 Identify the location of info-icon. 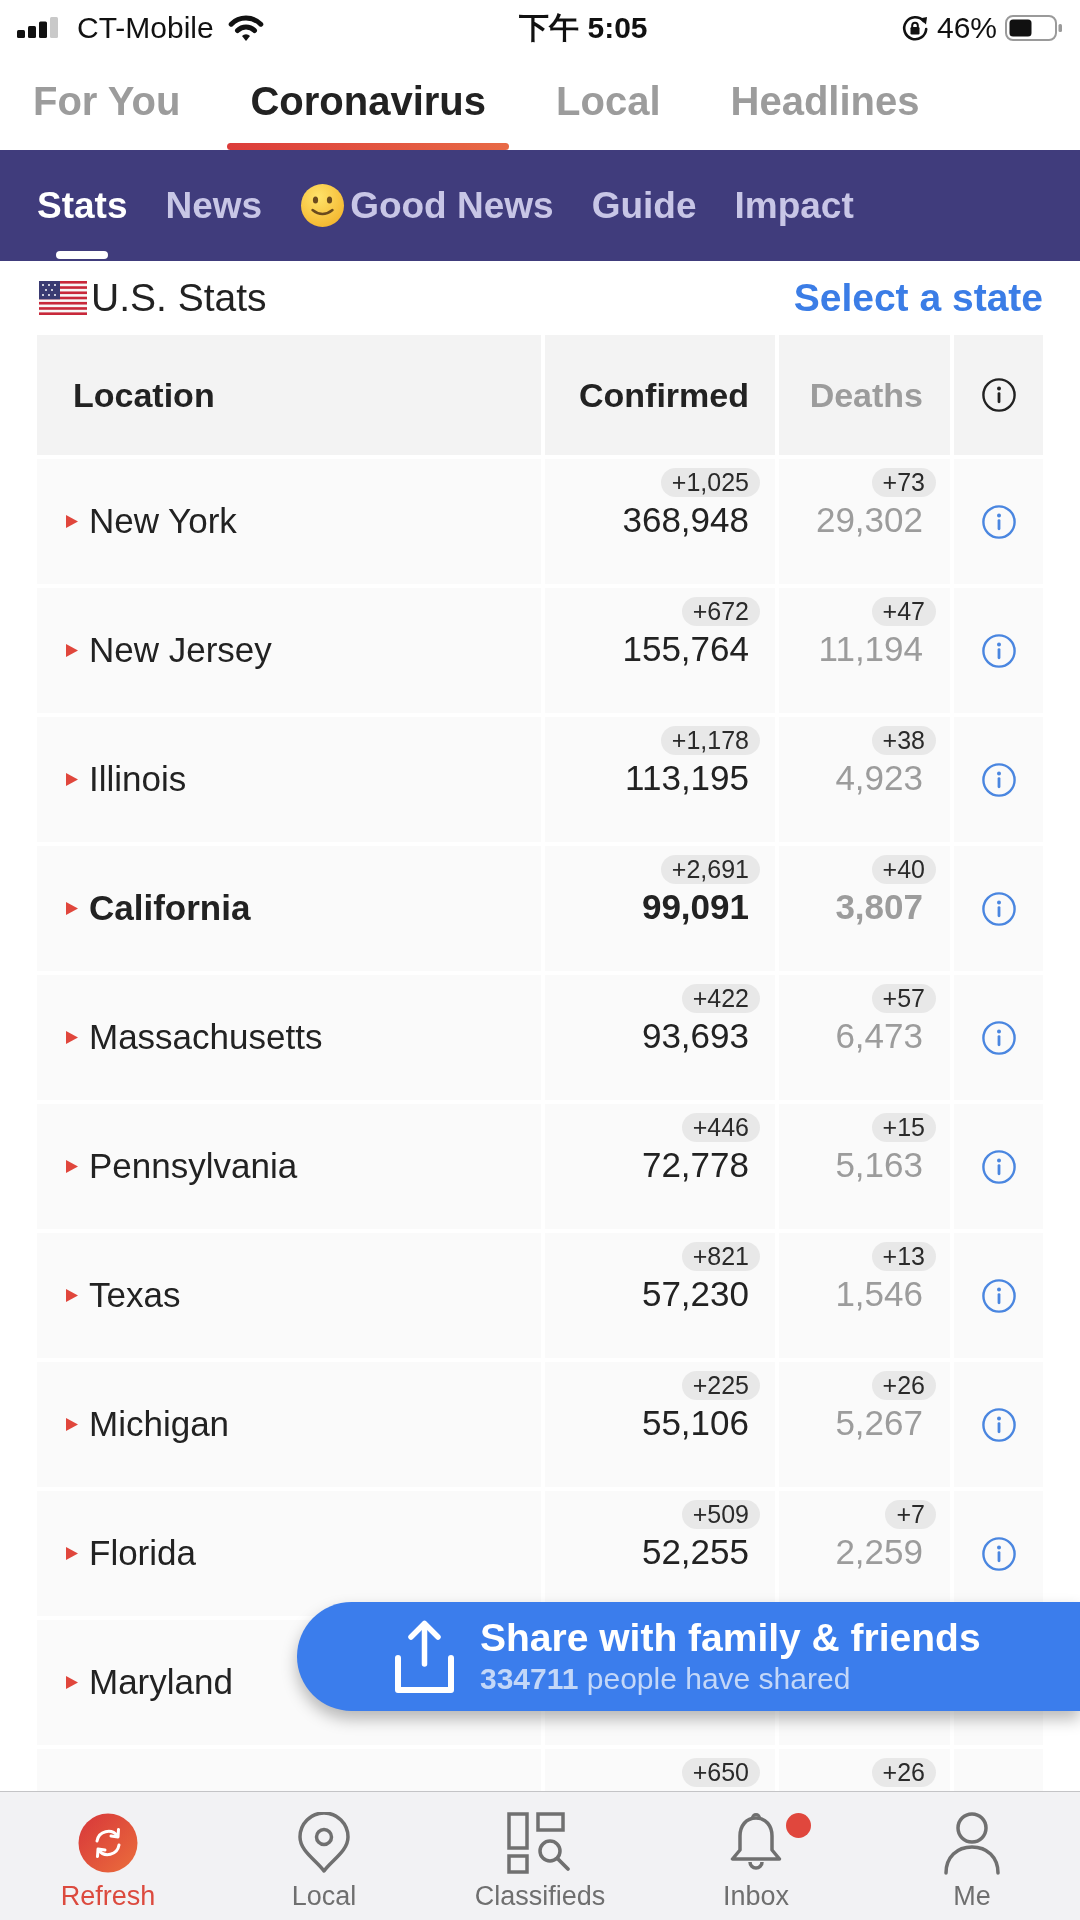
(998, 395).